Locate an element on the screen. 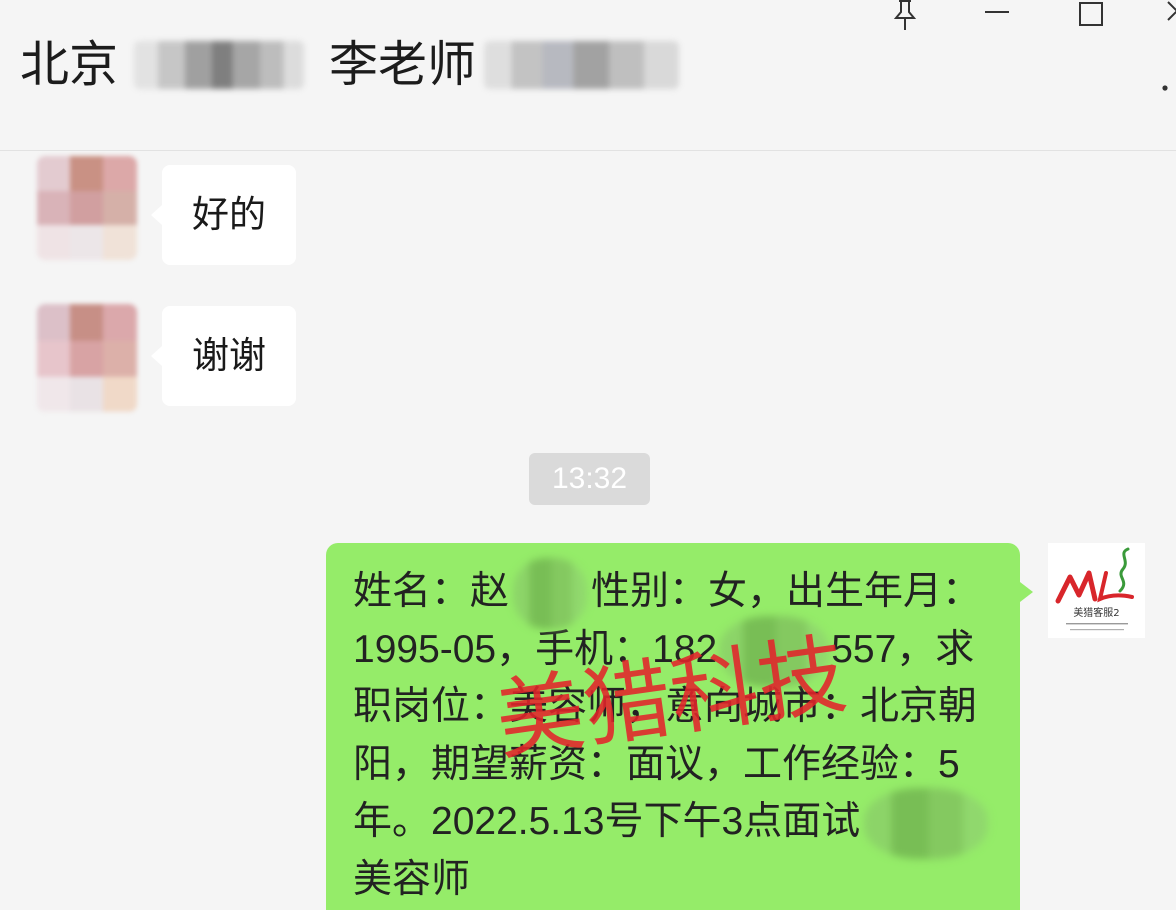  message-line: 年。2022.5.13号下午3点面试 is located at coordinates (686, 822).